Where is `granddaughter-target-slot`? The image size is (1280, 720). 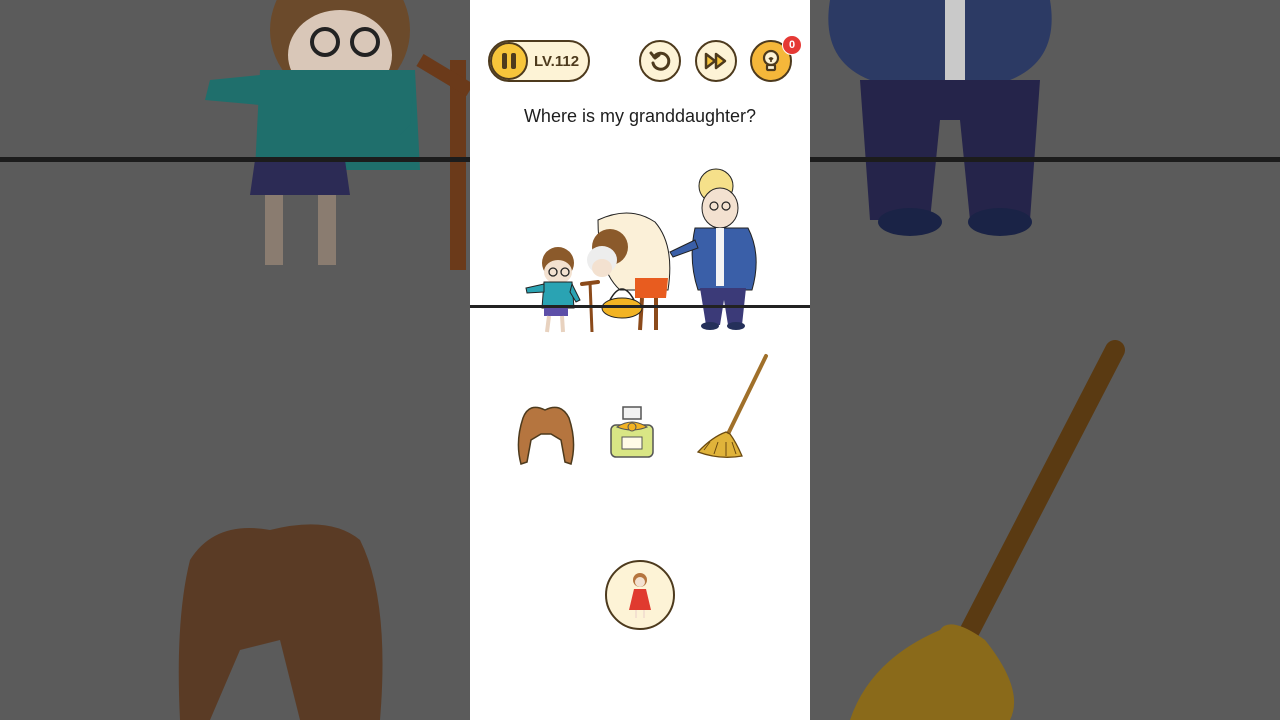 granddaughter-target-slot is located at coordinates (640, 595).